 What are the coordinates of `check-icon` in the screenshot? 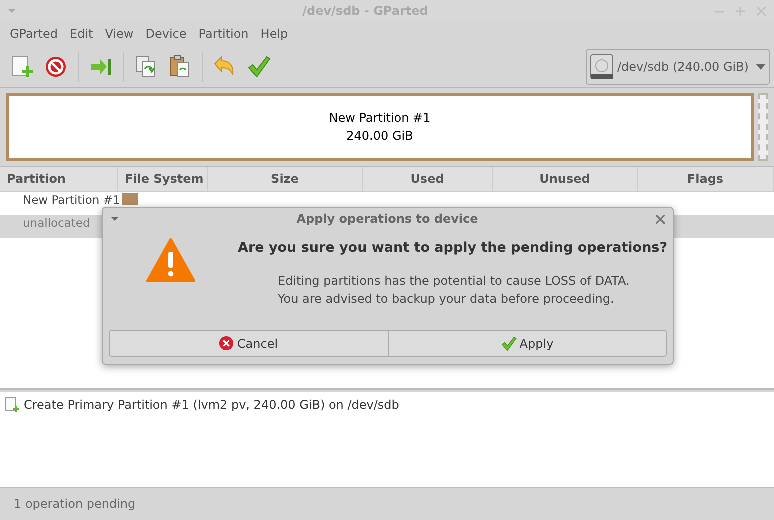 It's located at (508, 344).